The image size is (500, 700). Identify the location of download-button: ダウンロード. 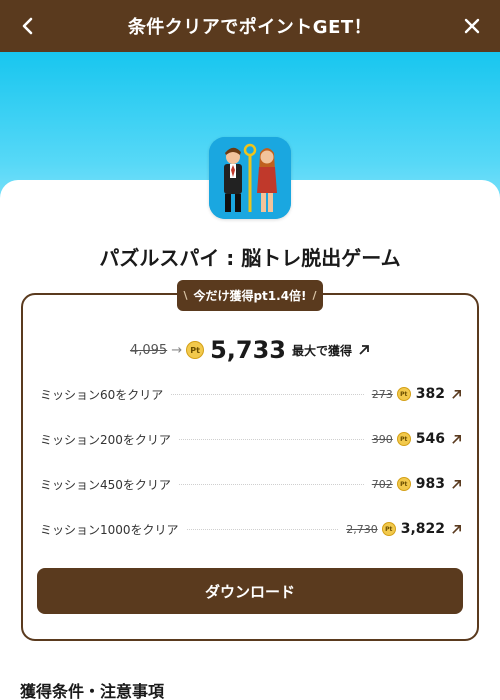
(250, 591).